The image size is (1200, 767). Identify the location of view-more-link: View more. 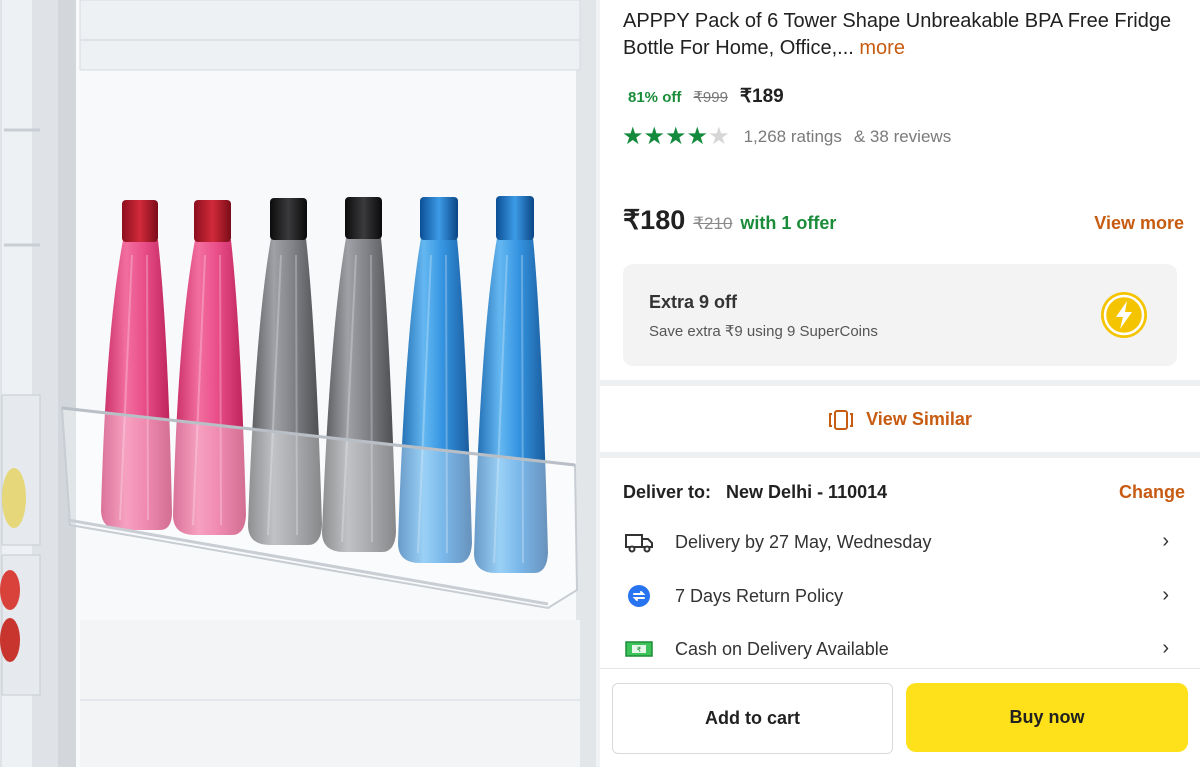
(1139, 223).